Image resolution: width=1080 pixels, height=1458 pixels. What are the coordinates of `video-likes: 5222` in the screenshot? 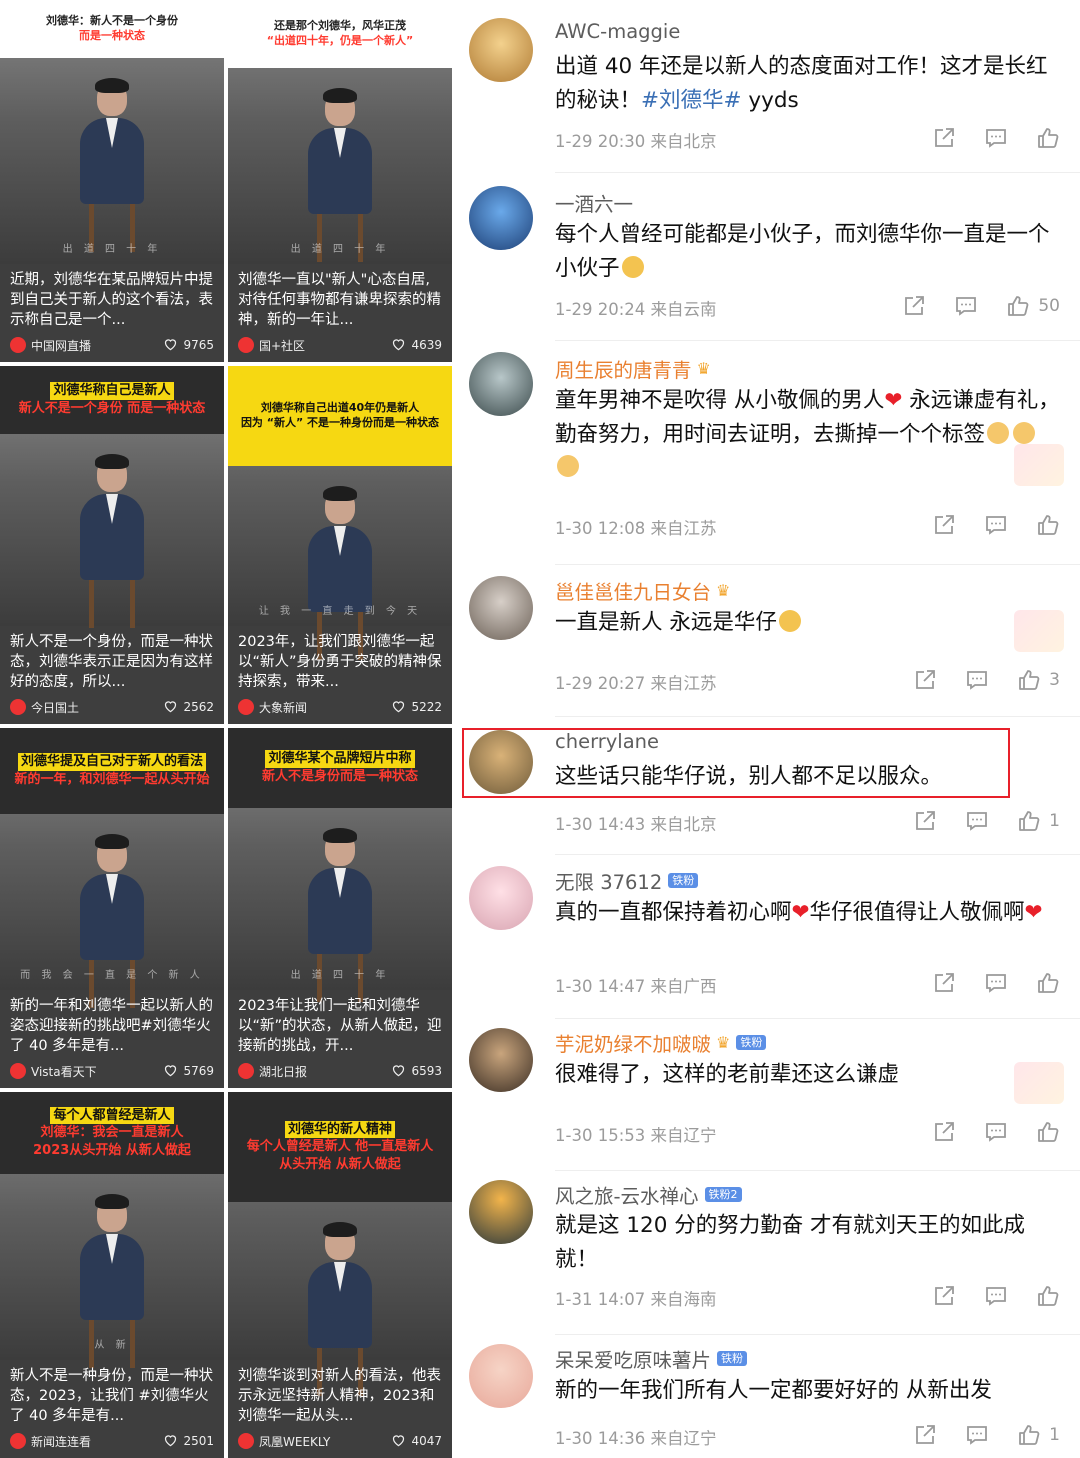 It's located at (416, 707).